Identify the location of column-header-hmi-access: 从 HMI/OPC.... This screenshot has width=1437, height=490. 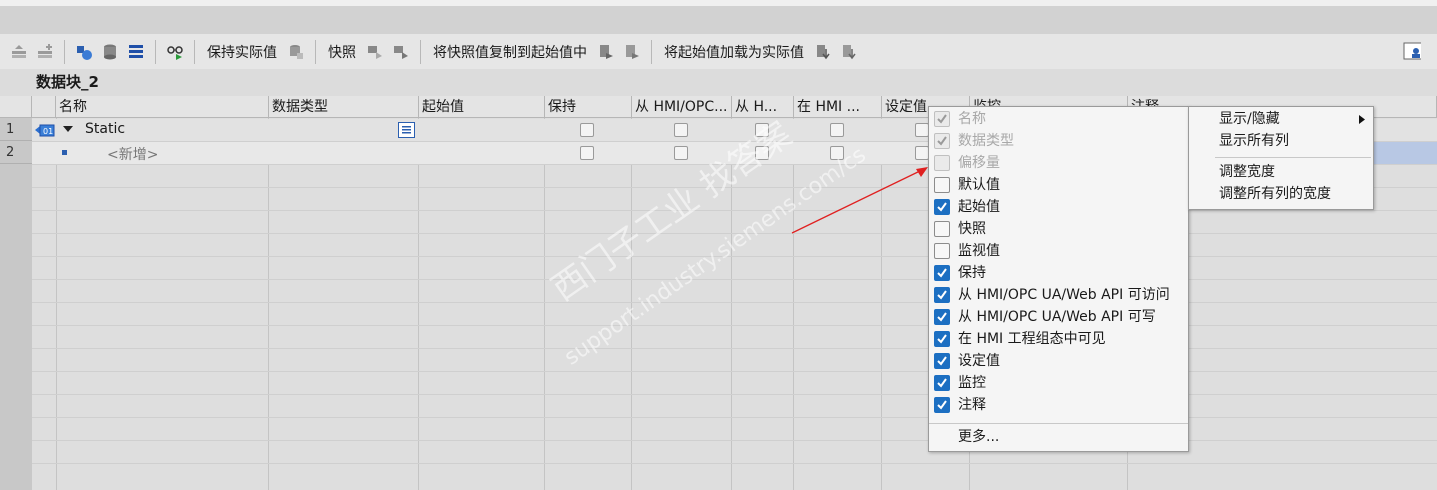
(682, 107).